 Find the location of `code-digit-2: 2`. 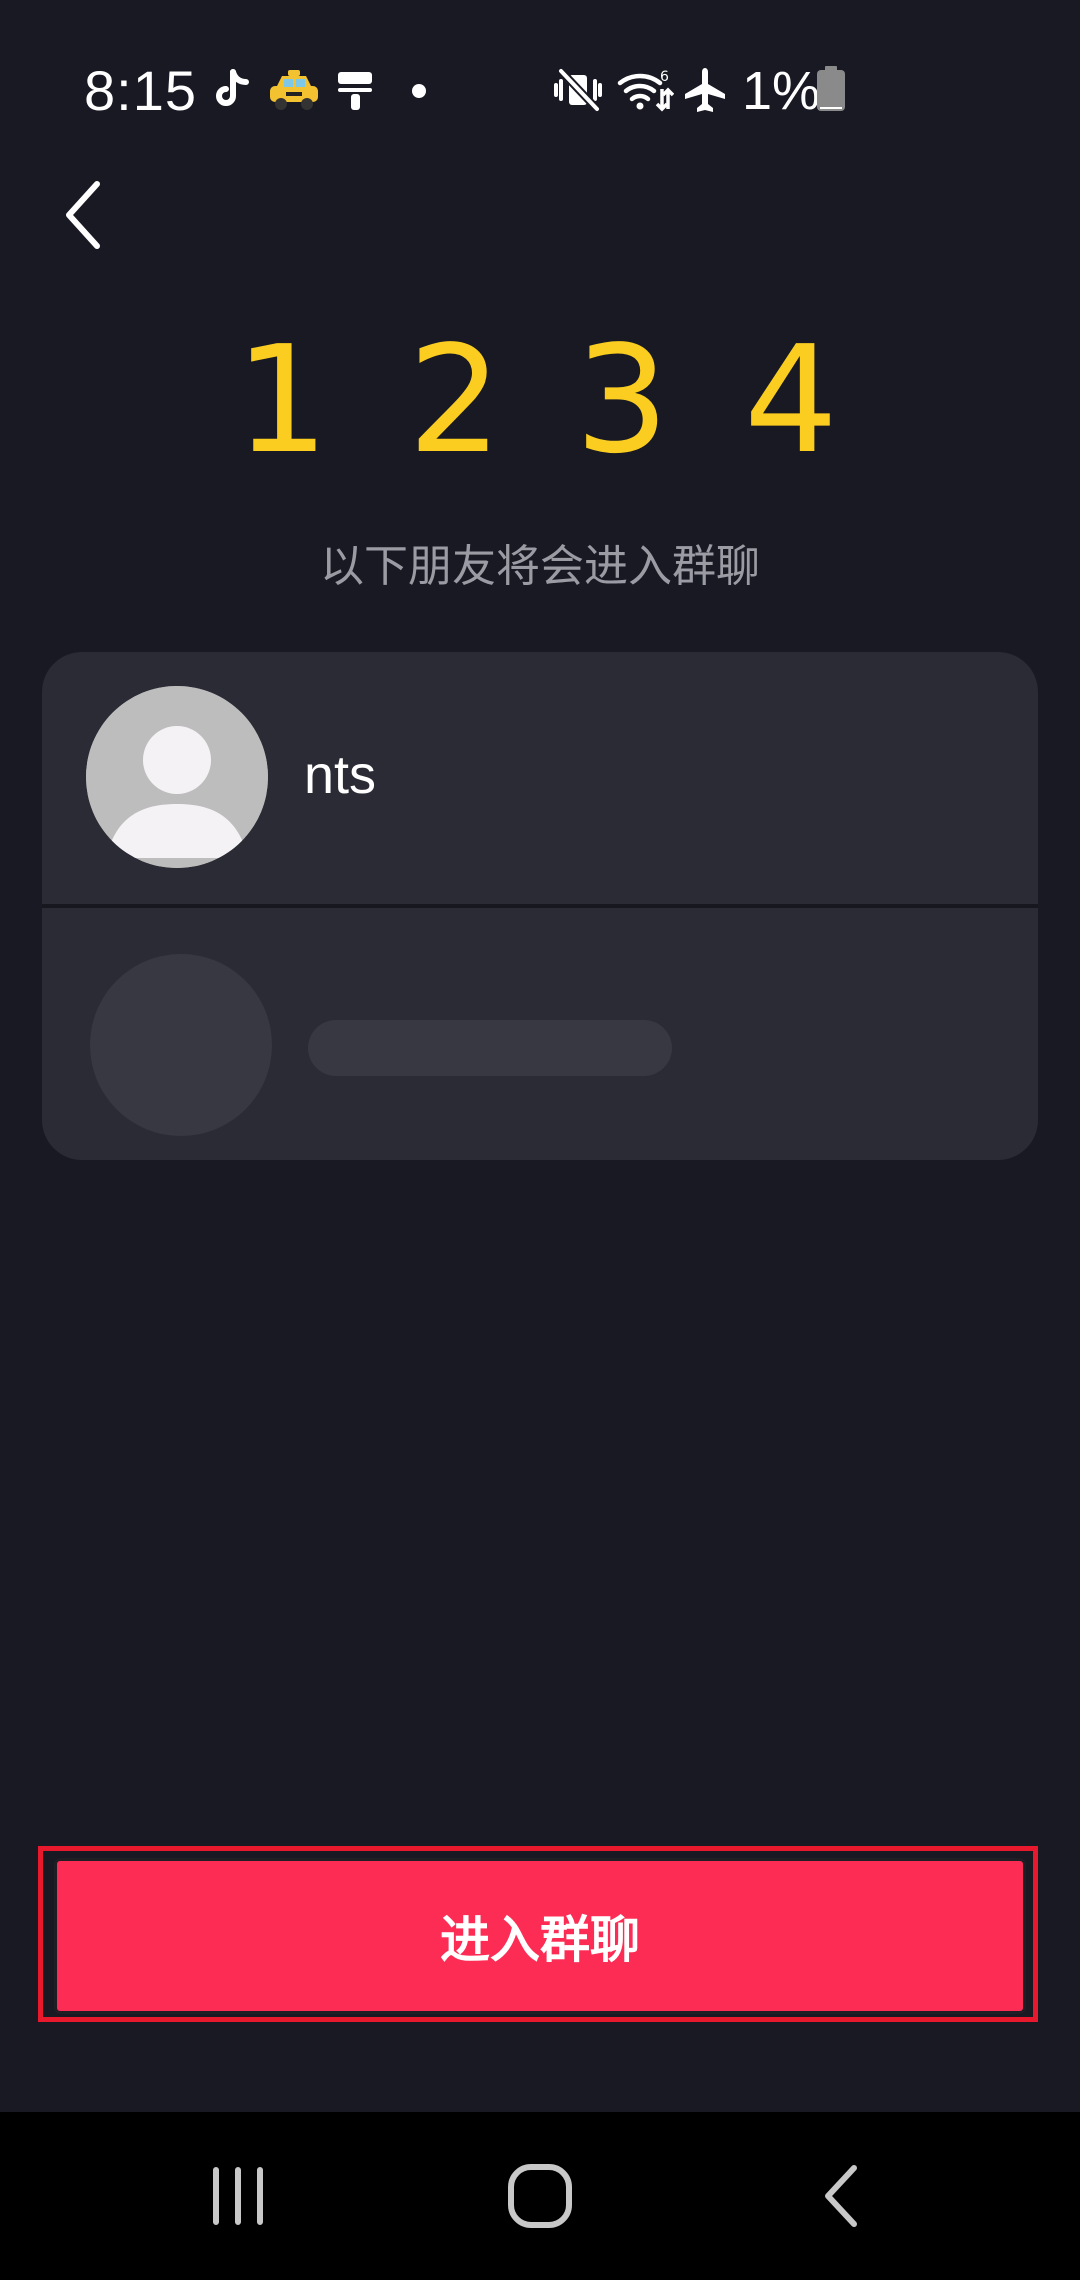

code-digit-2: 2 is located at coordinates (455, 400).